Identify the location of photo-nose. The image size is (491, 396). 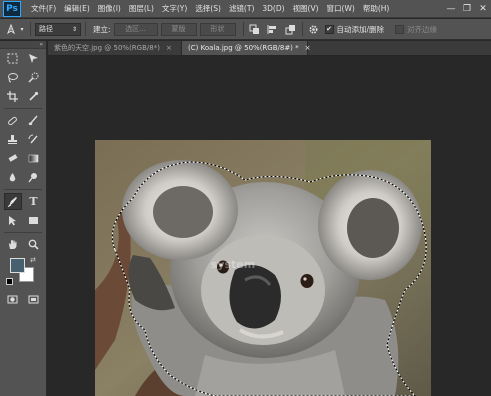
(255, 297).